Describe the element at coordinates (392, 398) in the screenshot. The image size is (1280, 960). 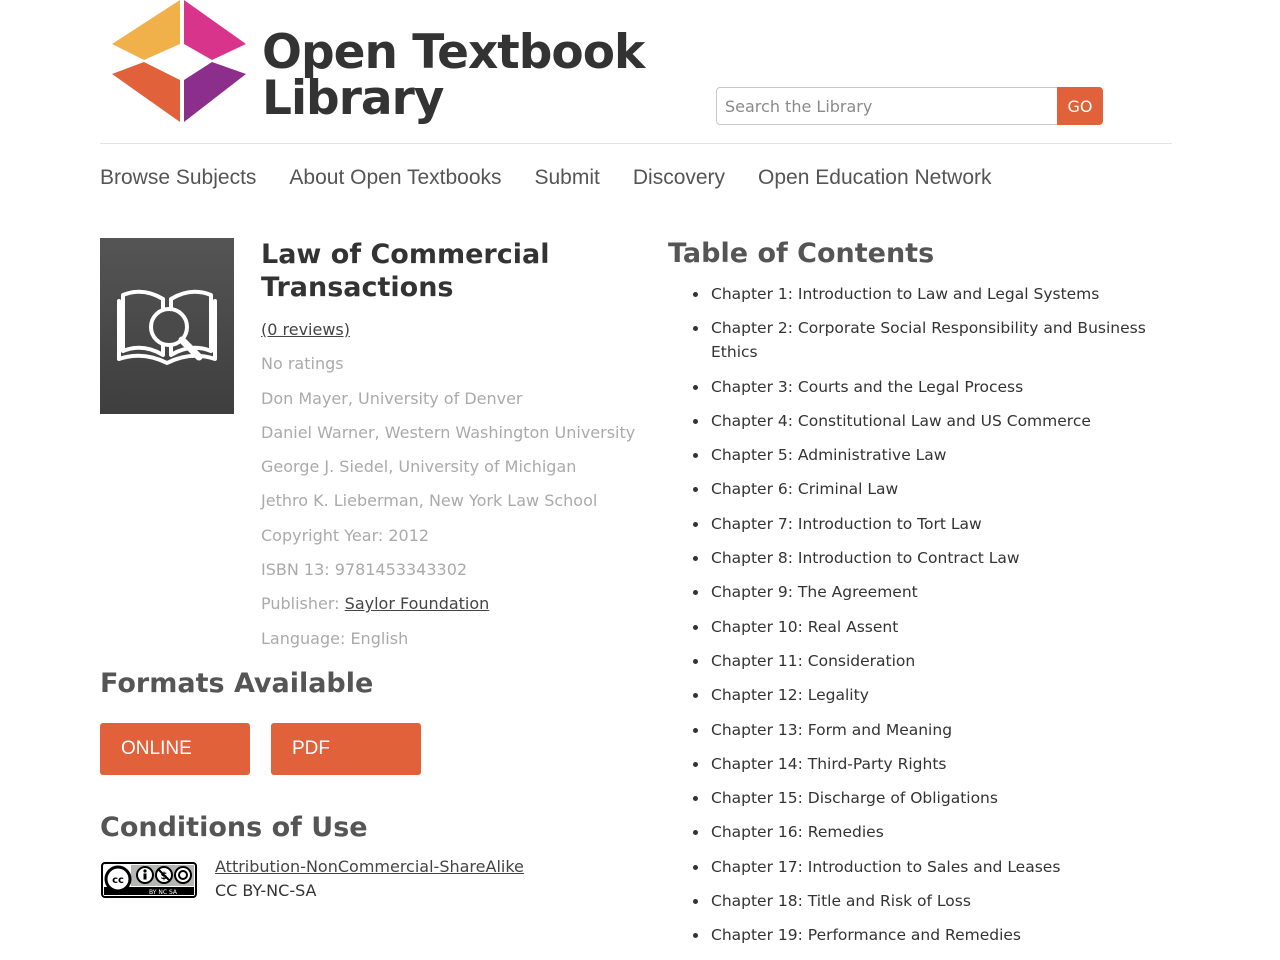
I see `author-1: Don Mayer, University of Denver` at that location.